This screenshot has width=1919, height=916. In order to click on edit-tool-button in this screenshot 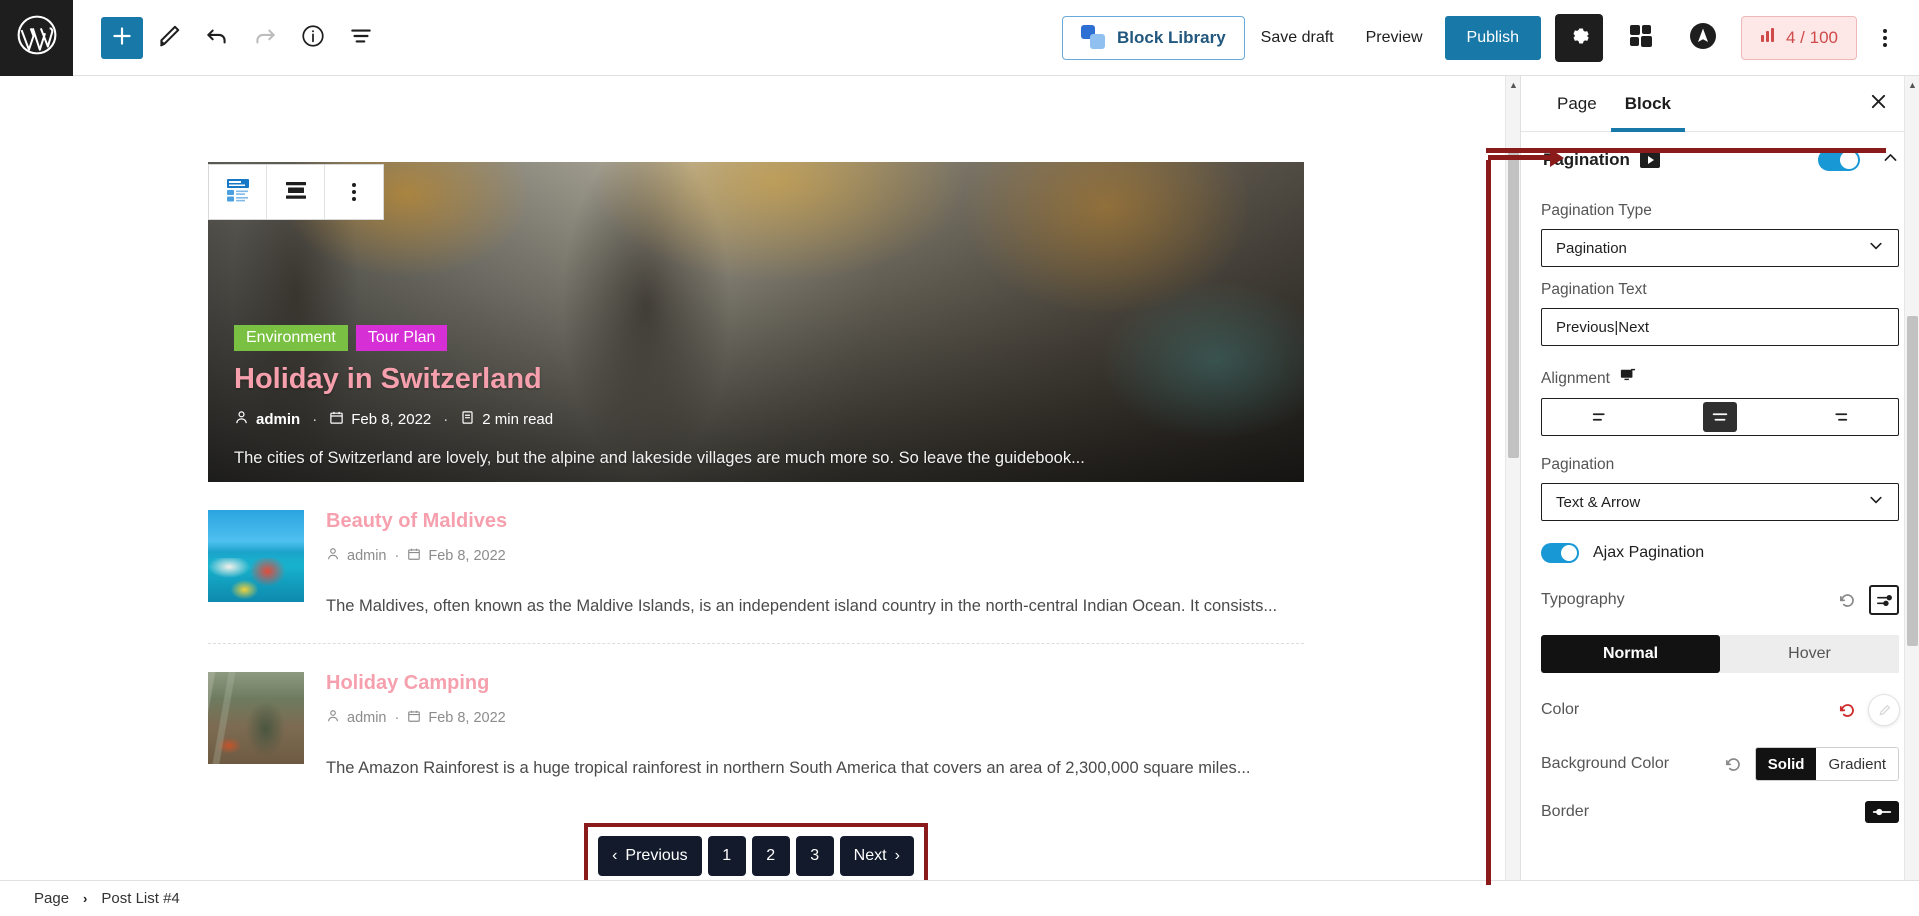, I will do `click(169, 38)`.